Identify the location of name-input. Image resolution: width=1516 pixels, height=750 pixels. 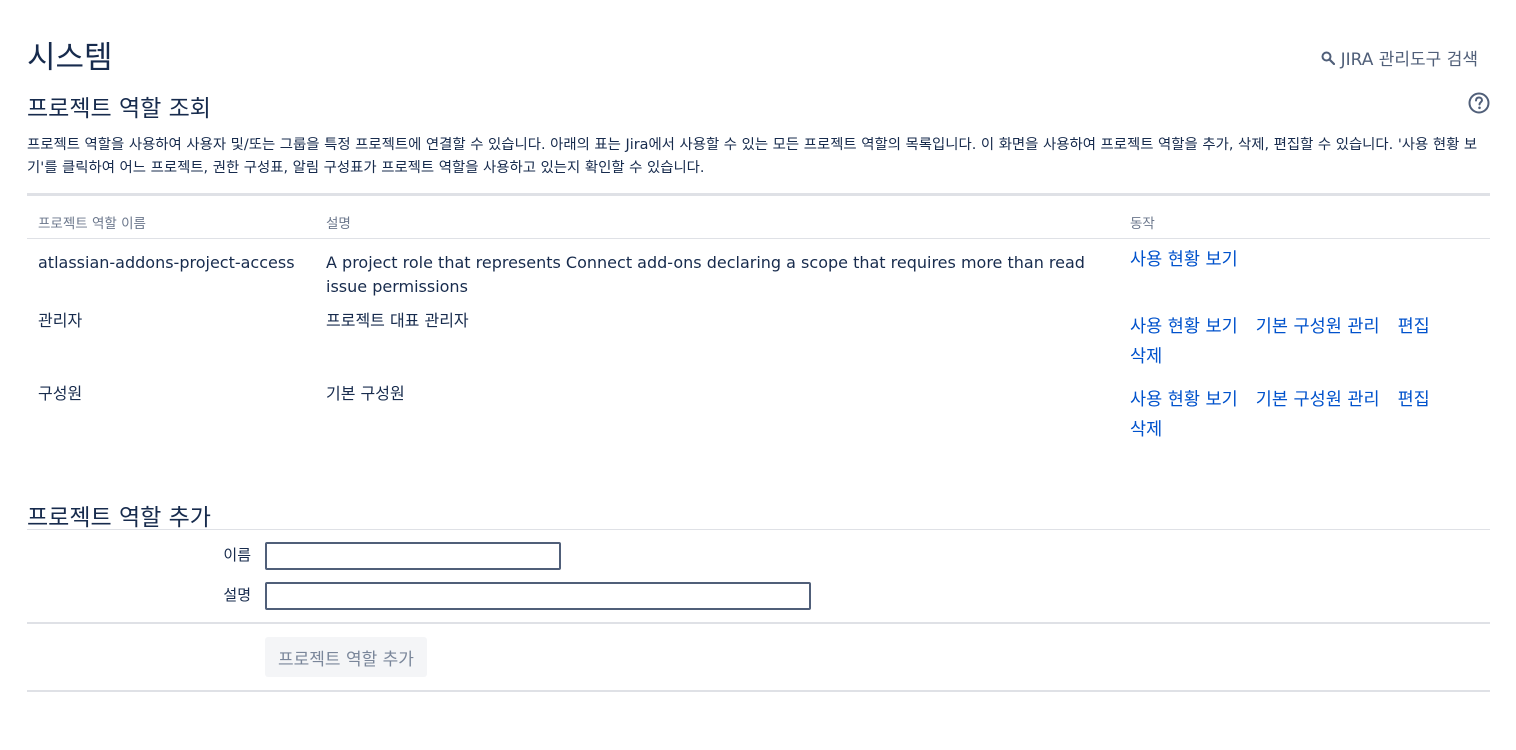
(413, 556).